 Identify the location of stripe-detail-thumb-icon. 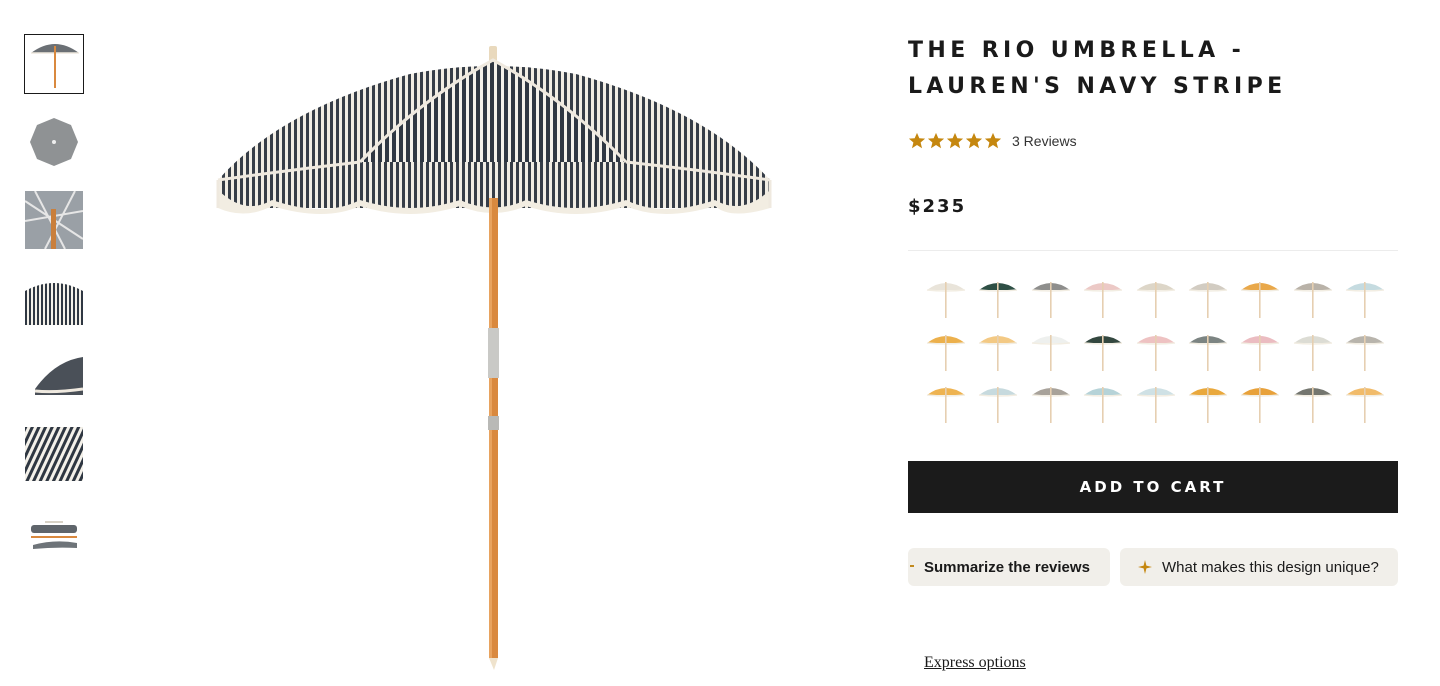
(54, 454).